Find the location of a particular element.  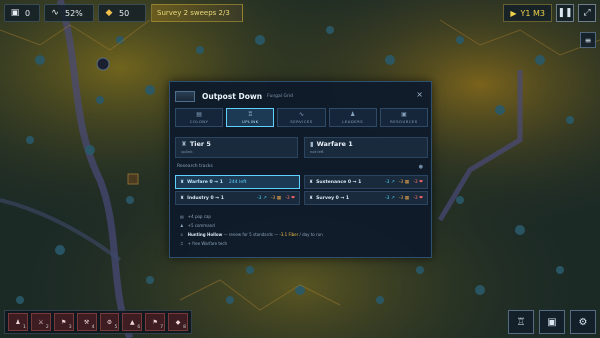

track-warfare: ♜ Warfare 0 → 1 244 left is located at coordinates (237, 182).